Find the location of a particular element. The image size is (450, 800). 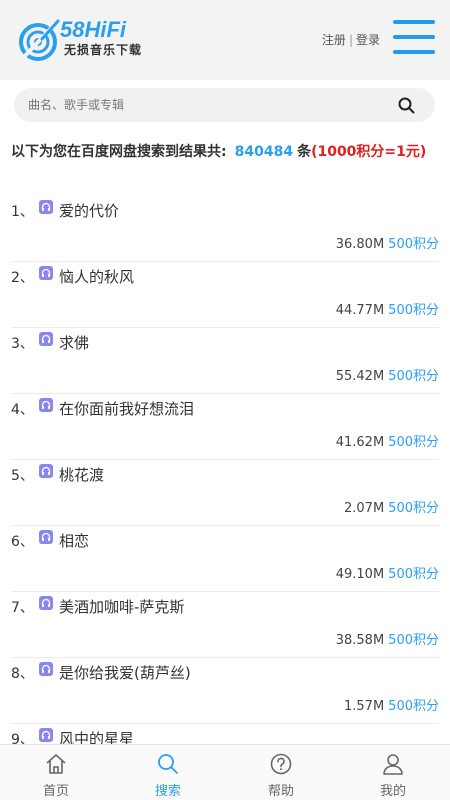

nav-search: 搜索 is located at coordinates (168, 772).